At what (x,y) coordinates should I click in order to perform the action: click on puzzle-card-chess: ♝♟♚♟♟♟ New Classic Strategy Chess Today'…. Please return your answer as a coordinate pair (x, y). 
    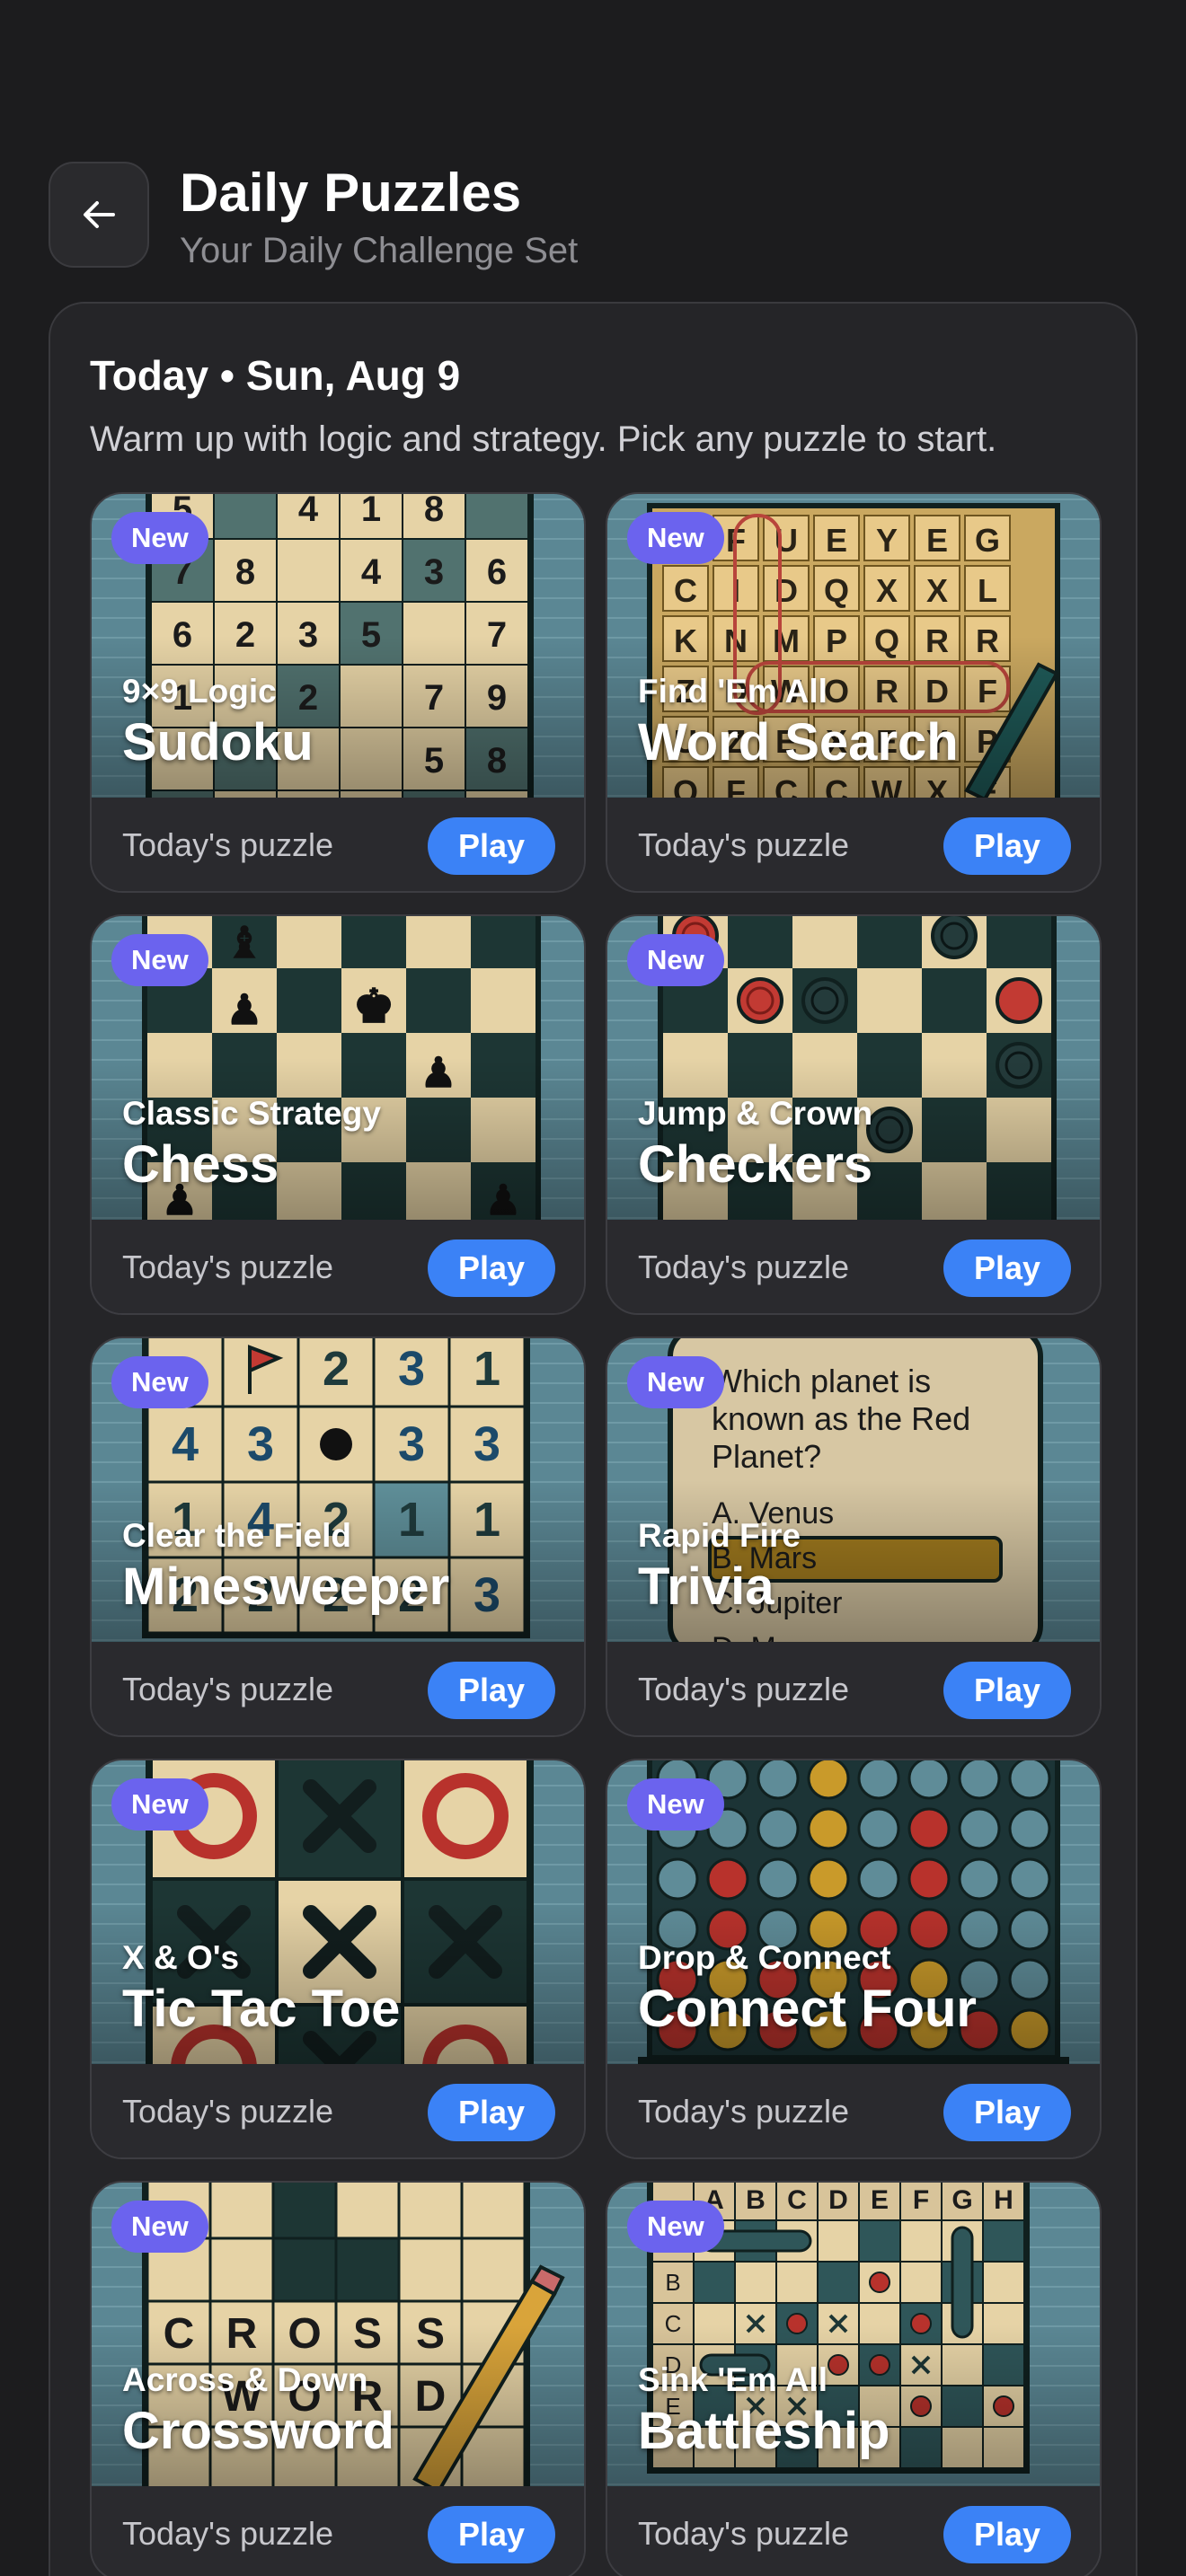
    Looking at the image, I should click on (338, 1114).